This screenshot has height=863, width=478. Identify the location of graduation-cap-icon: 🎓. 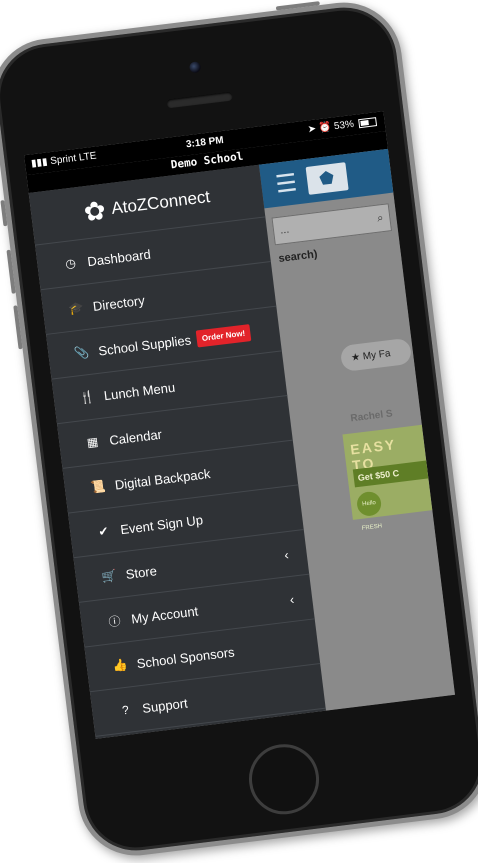
(76, 308).